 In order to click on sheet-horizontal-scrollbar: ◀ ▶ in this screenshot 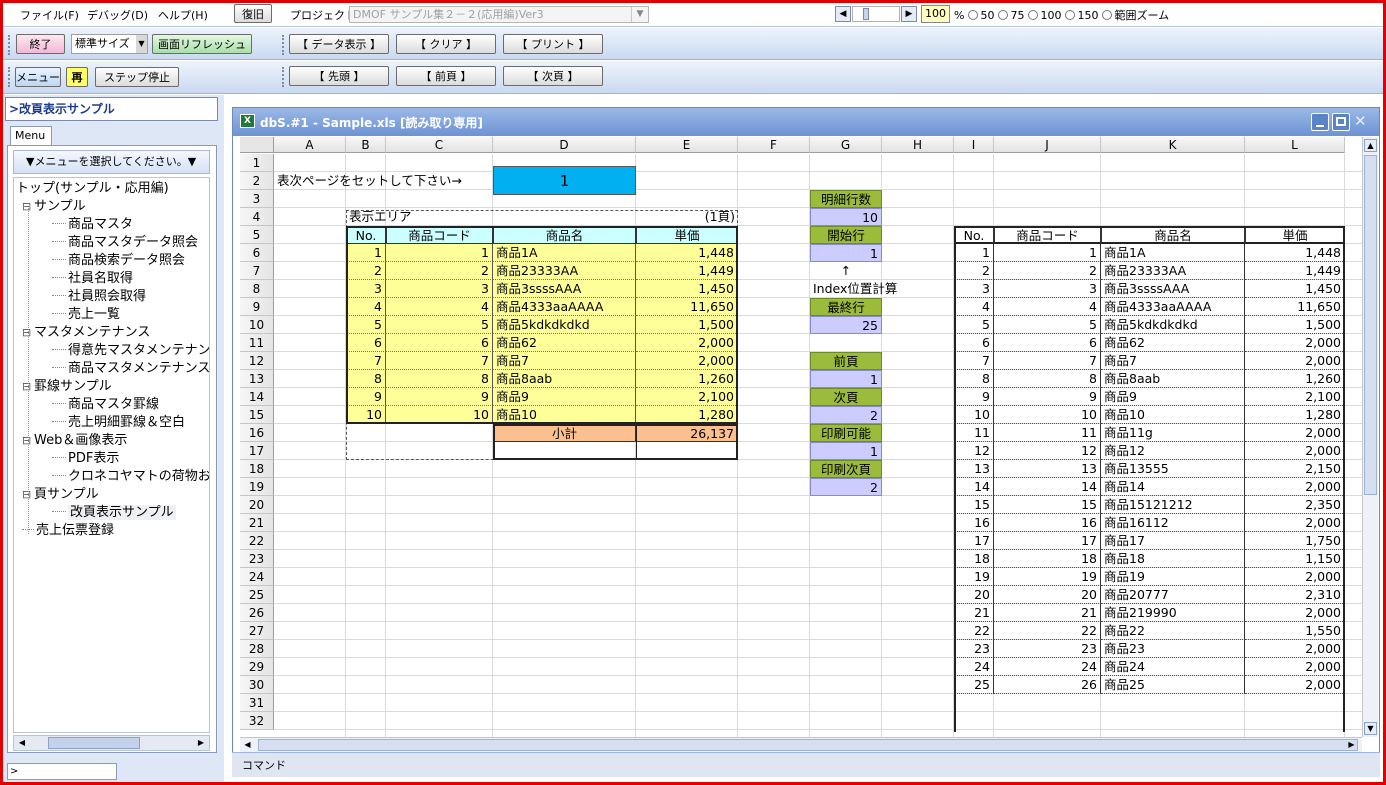, I will do `click(801, 744)`.